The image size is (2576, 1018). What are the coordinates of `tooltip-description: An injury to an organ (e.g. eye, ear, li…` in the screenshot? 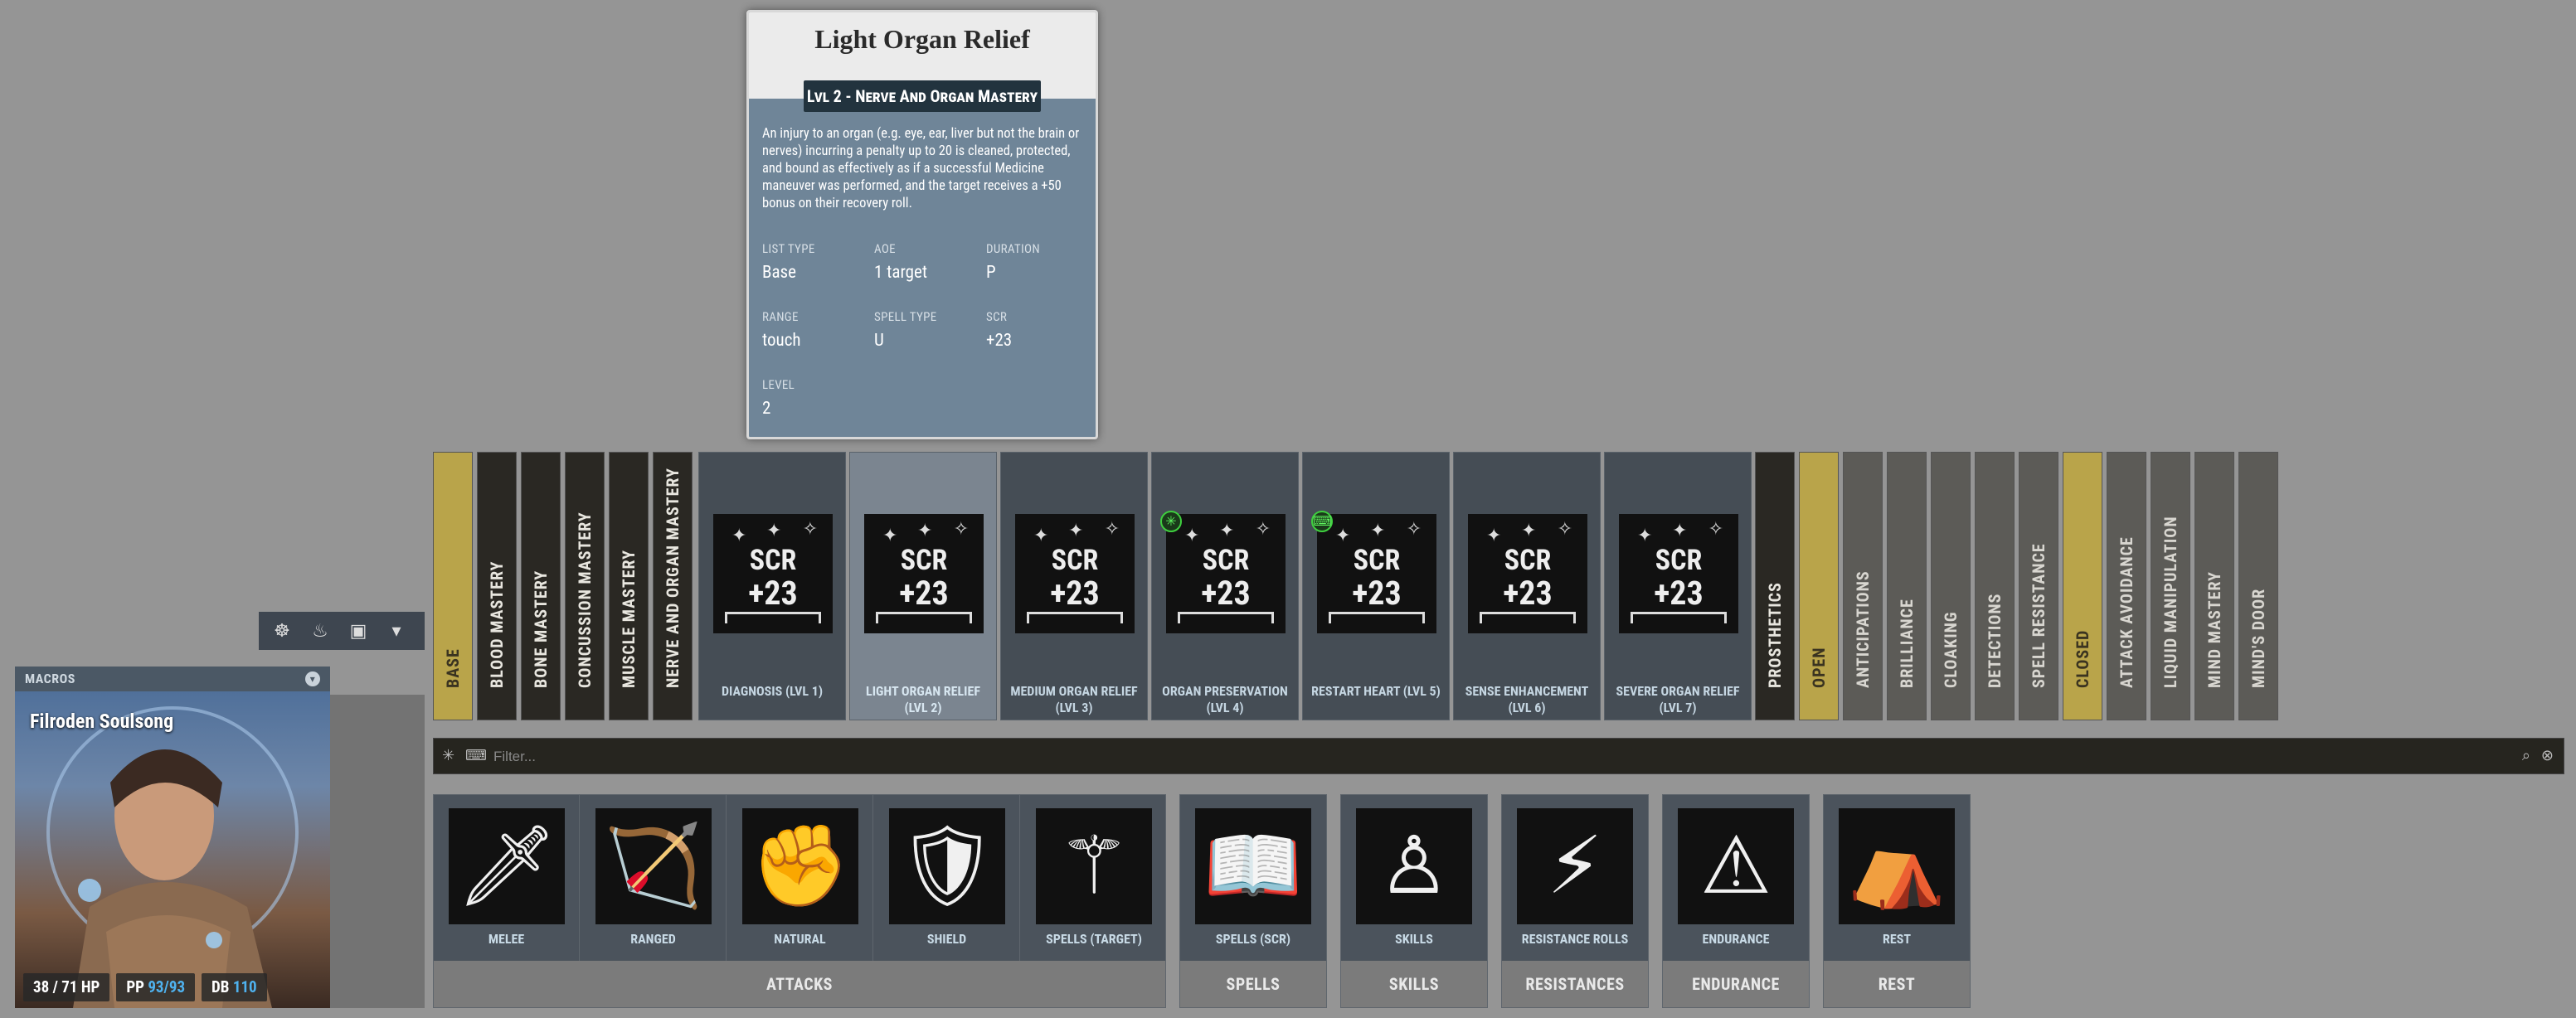 It's located at (921, 168).